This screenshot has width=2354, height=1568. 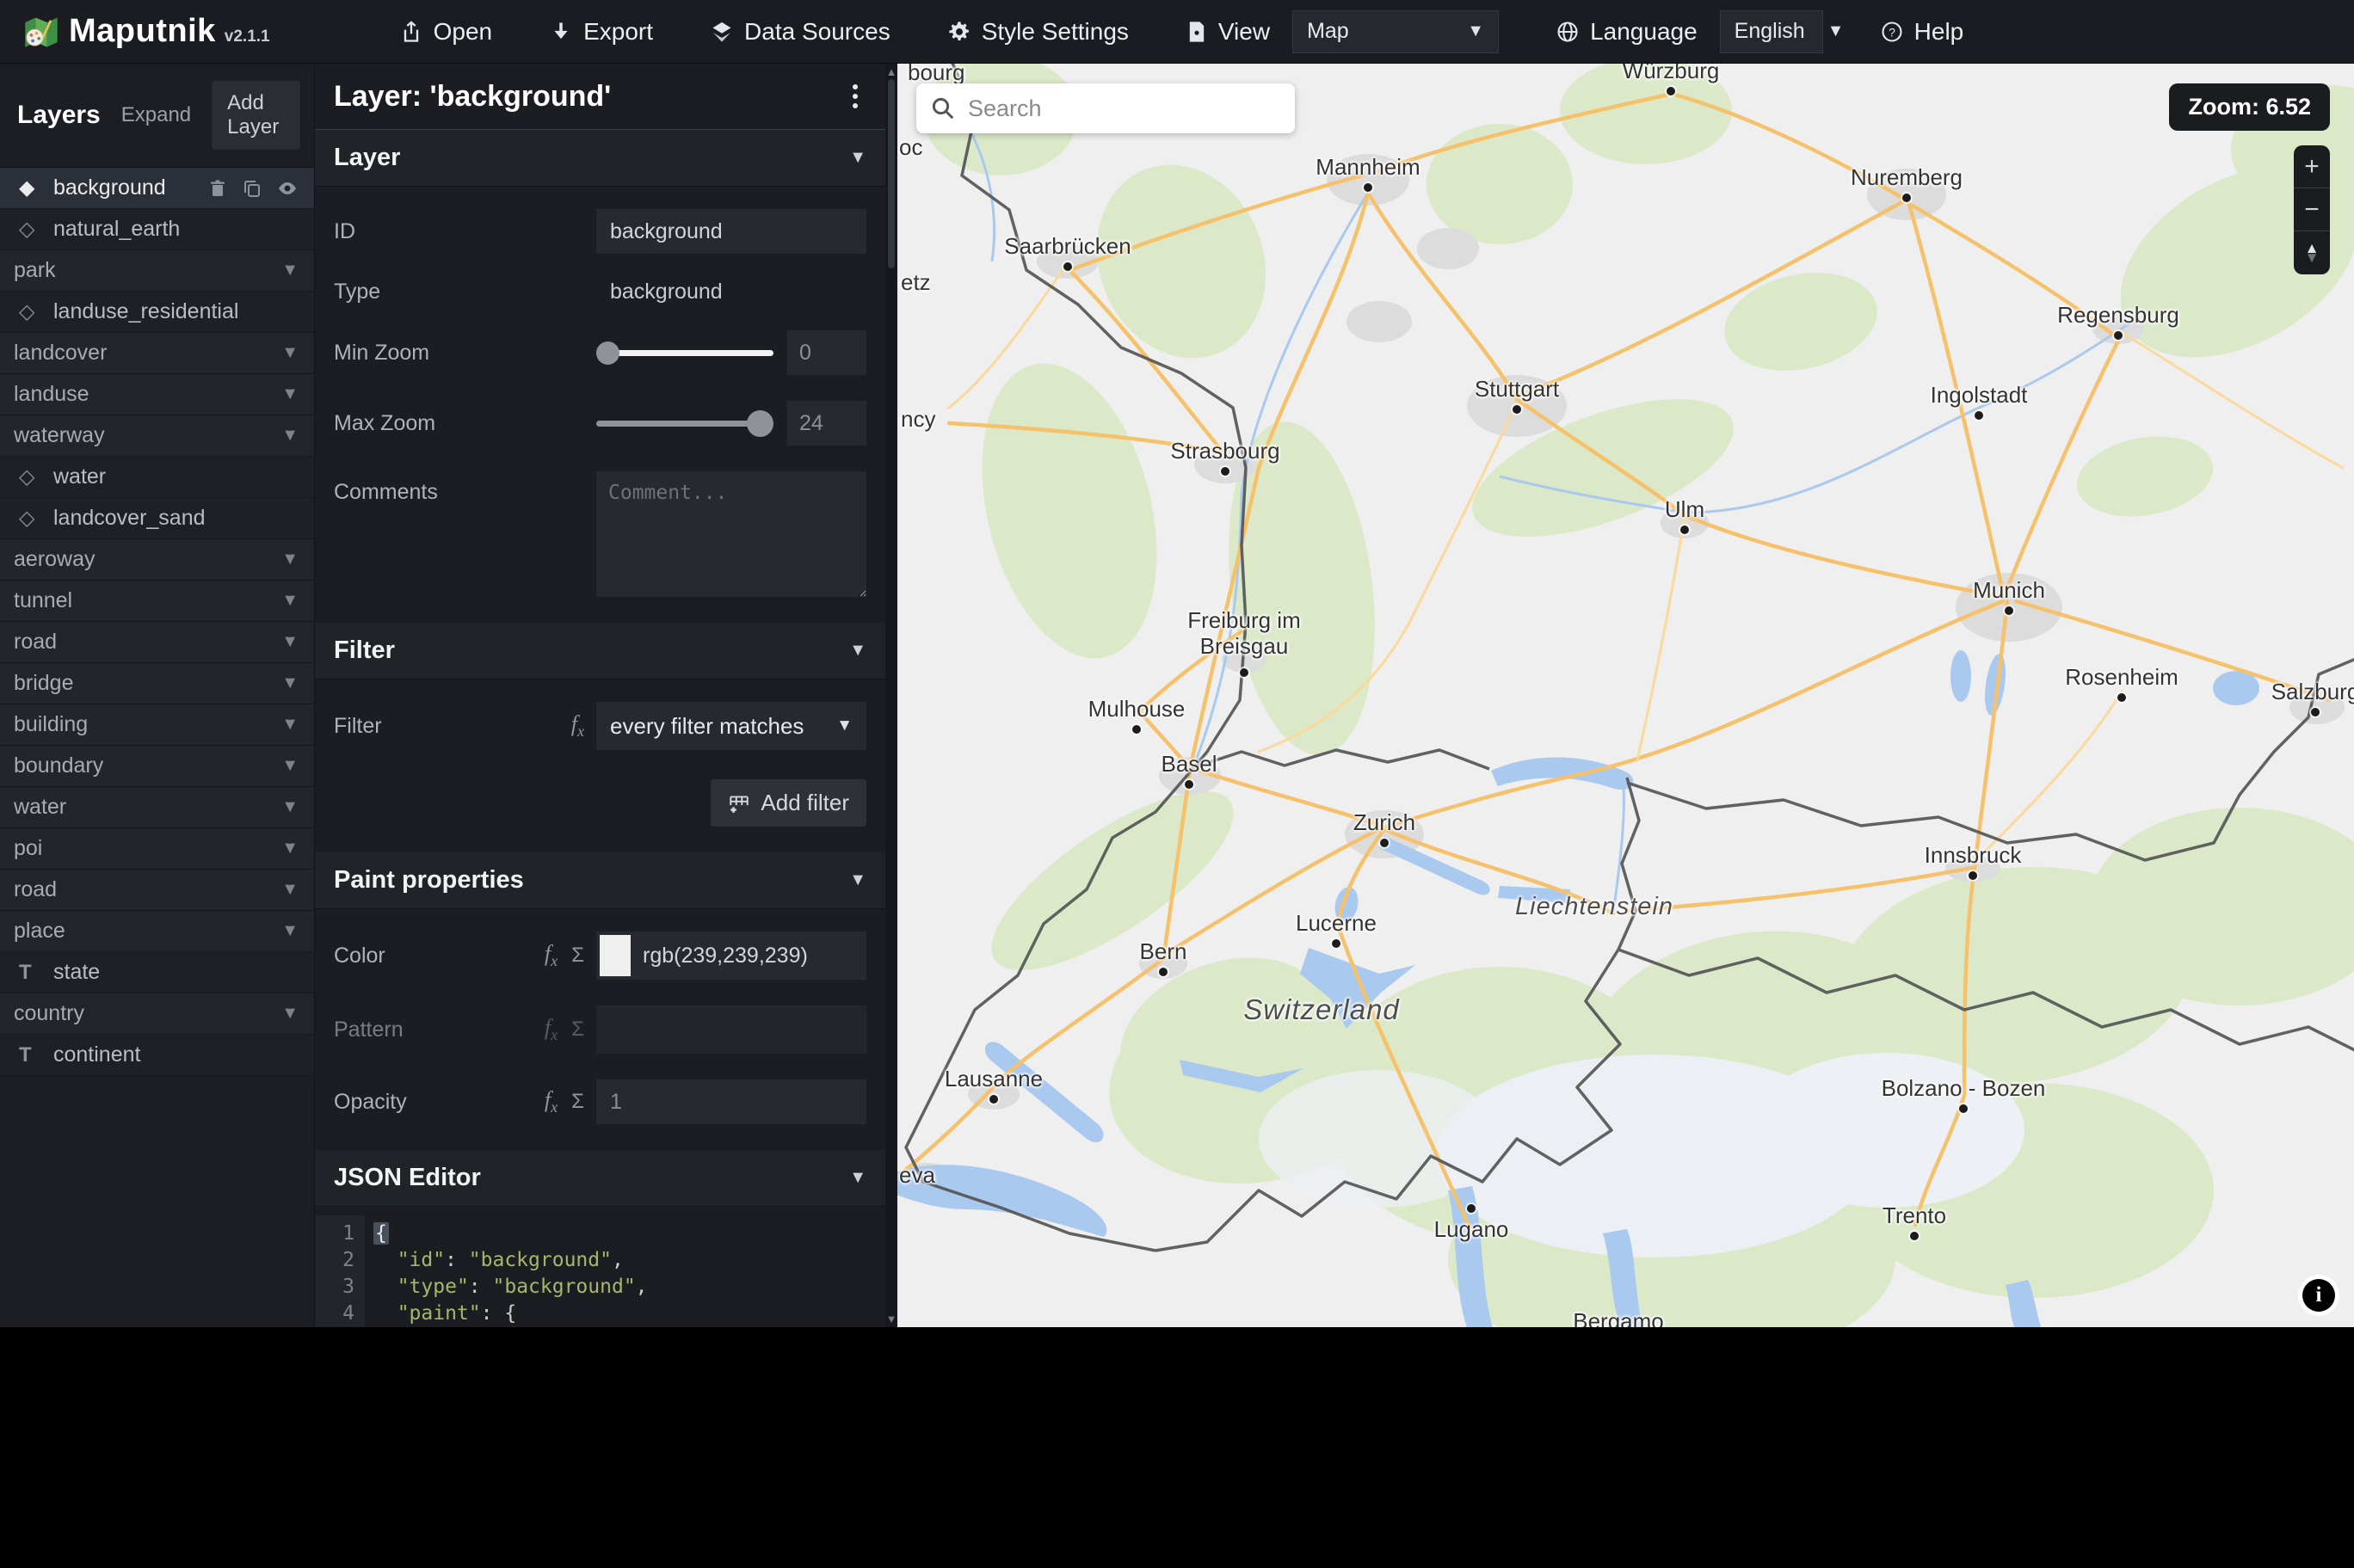 I want to click on layer-item-water: water ▼, so click(x=157, y=807).